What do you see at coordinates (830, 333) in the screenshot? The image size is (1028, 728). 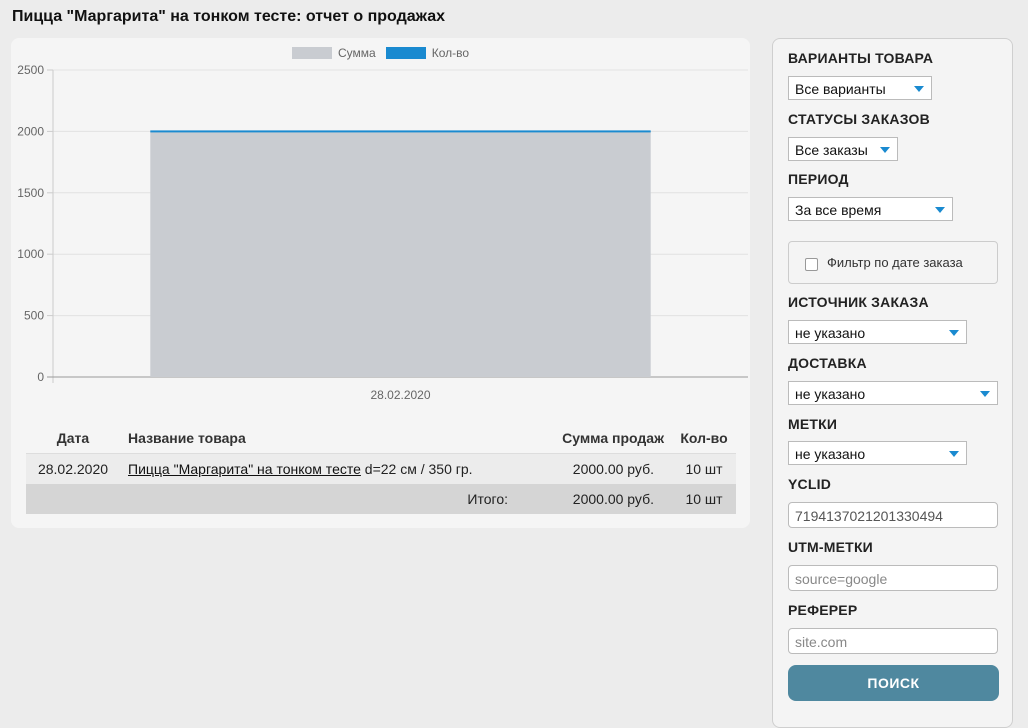 I see `source-value: не указано` at bounding box center [830, 333].